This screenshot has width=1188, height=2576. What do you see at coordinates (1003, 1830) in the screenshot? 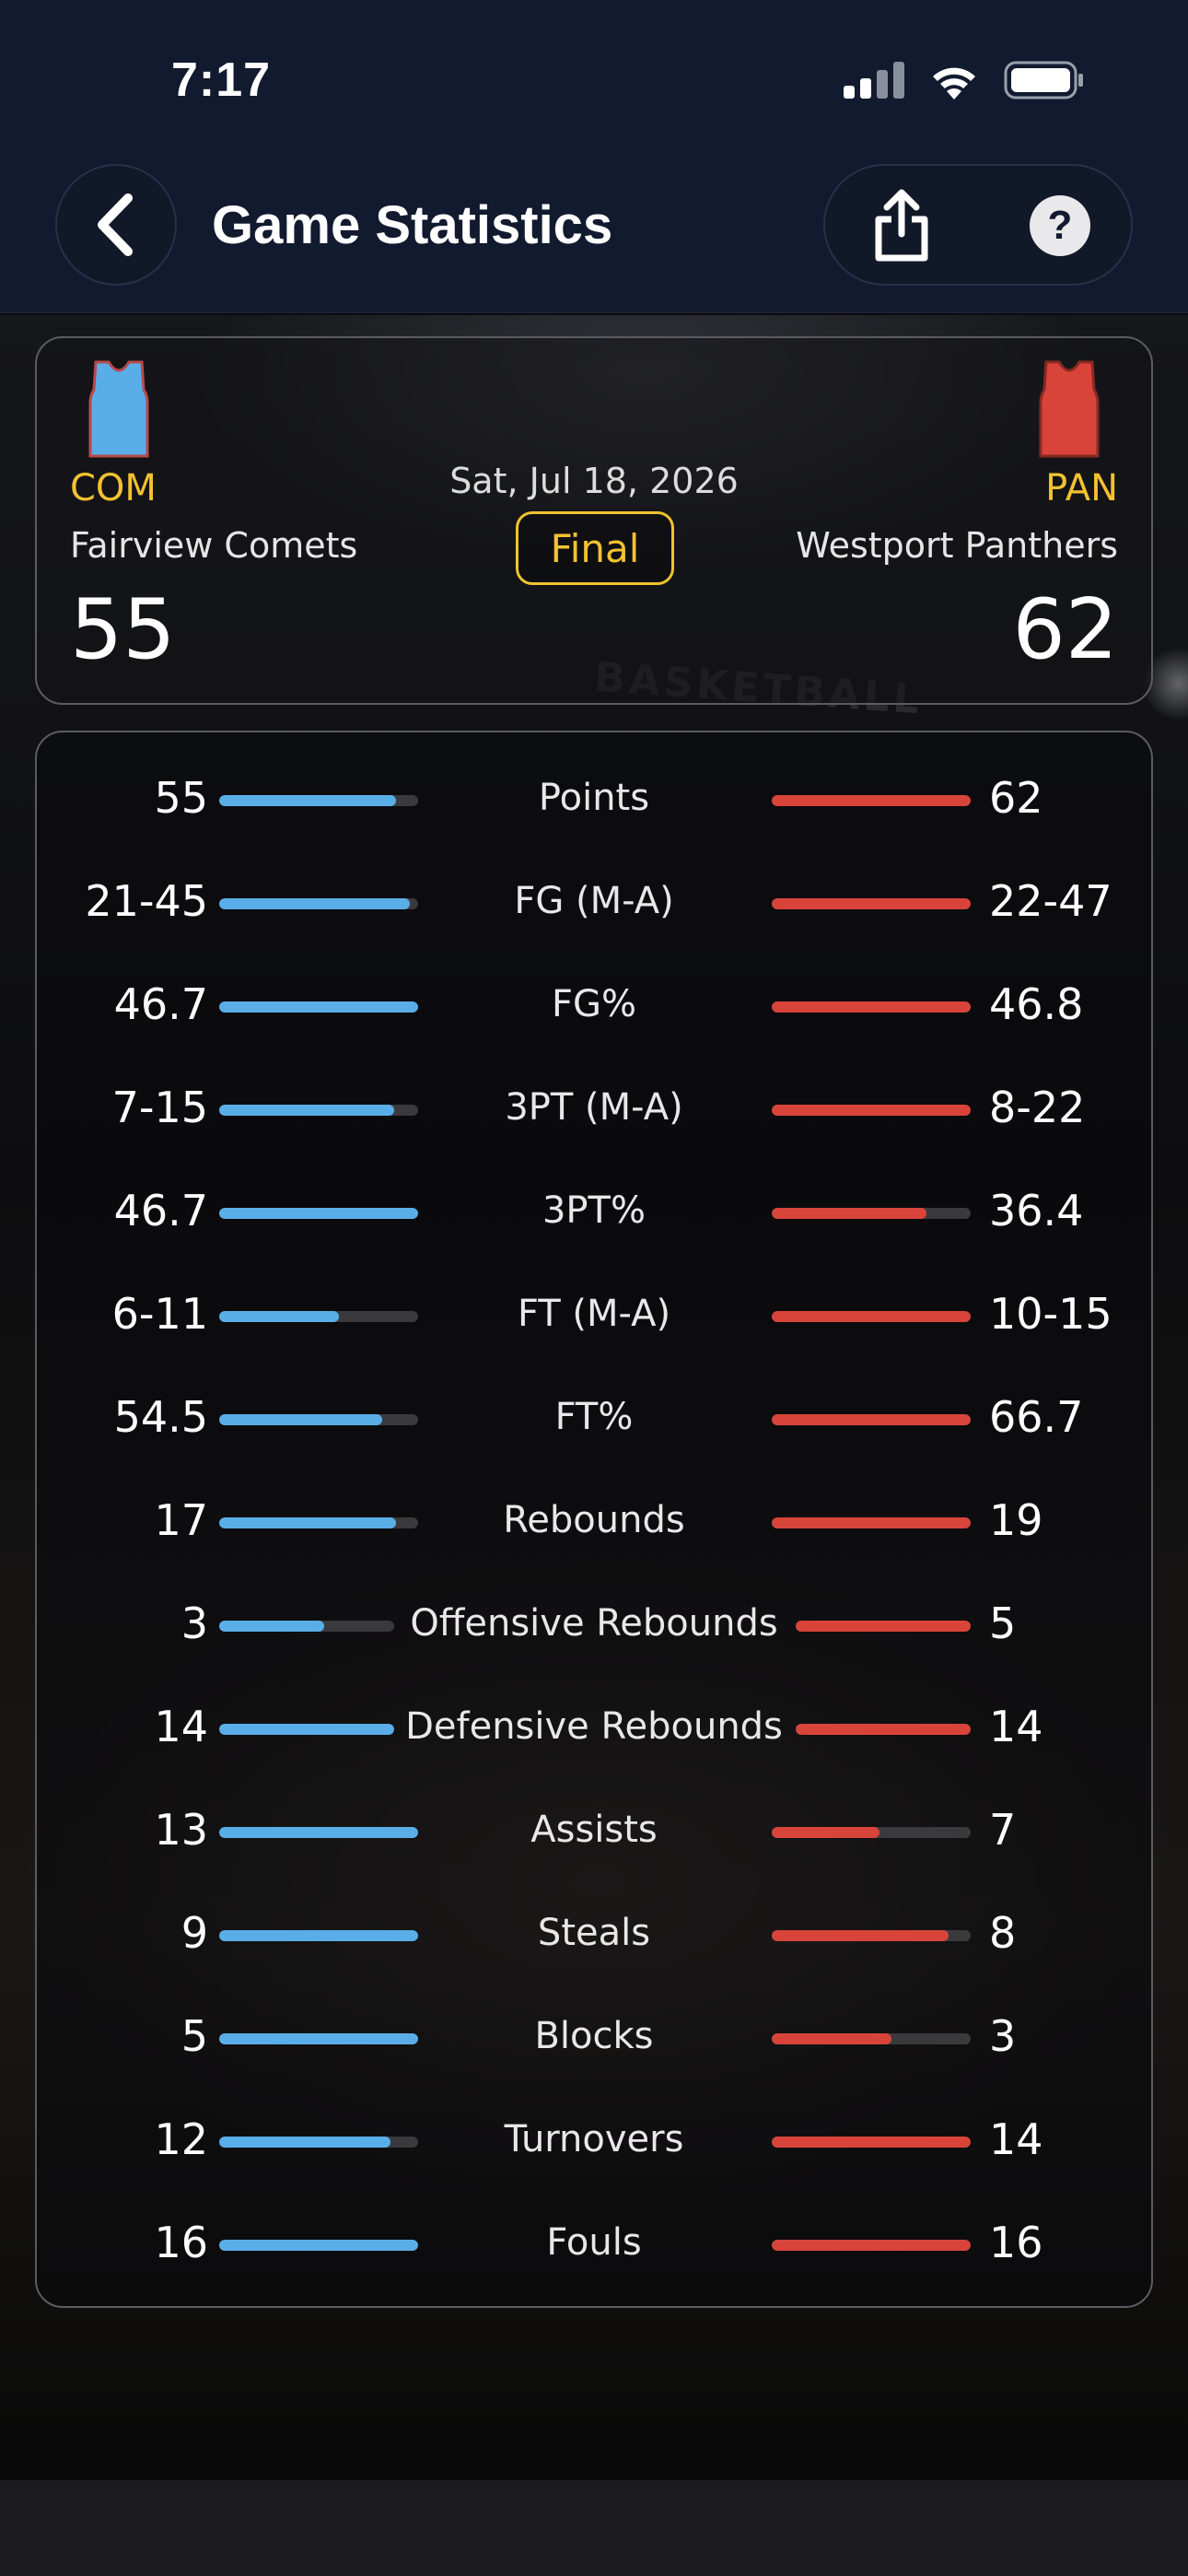
I see `away-stat-value: 7` at bounding box center [1003, 1830].